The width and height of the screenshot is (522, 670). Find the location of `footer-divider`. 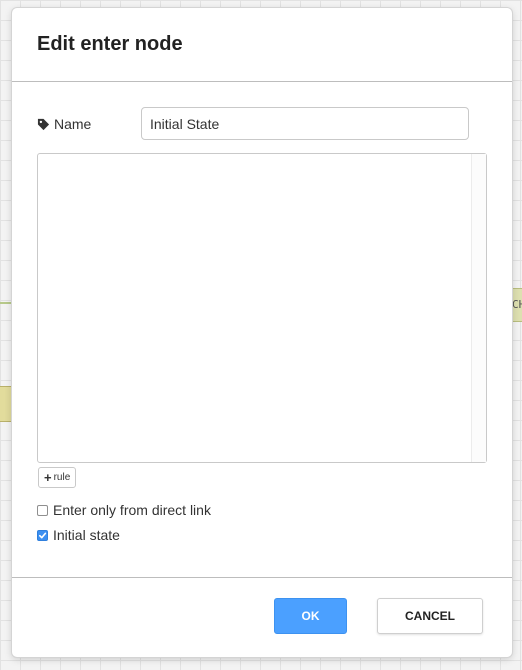

footer-divider is located at coordinates (262, 577).